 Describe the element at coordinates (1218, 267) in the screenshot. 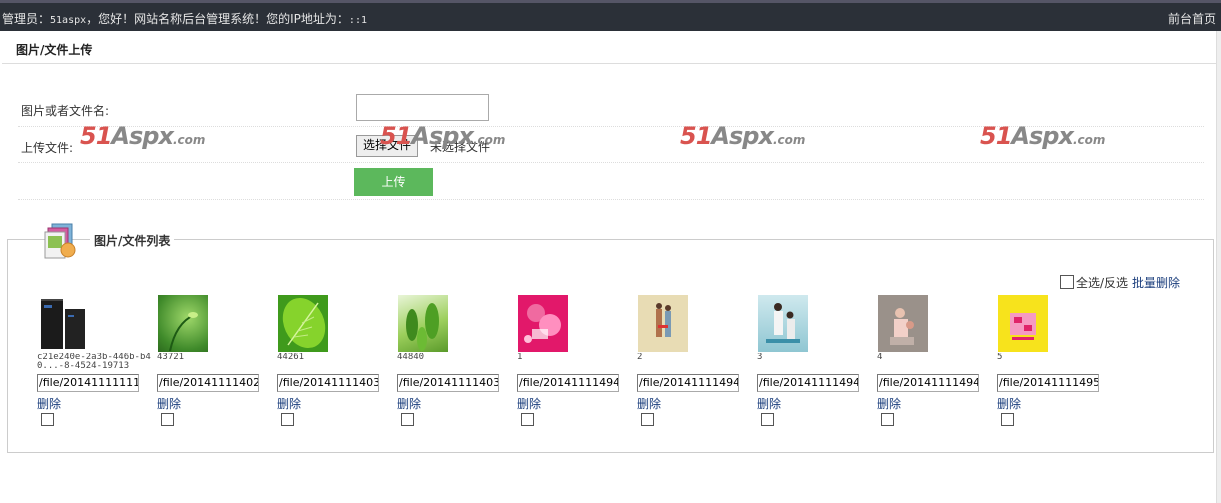

I see `page-scrollbar` at that location.